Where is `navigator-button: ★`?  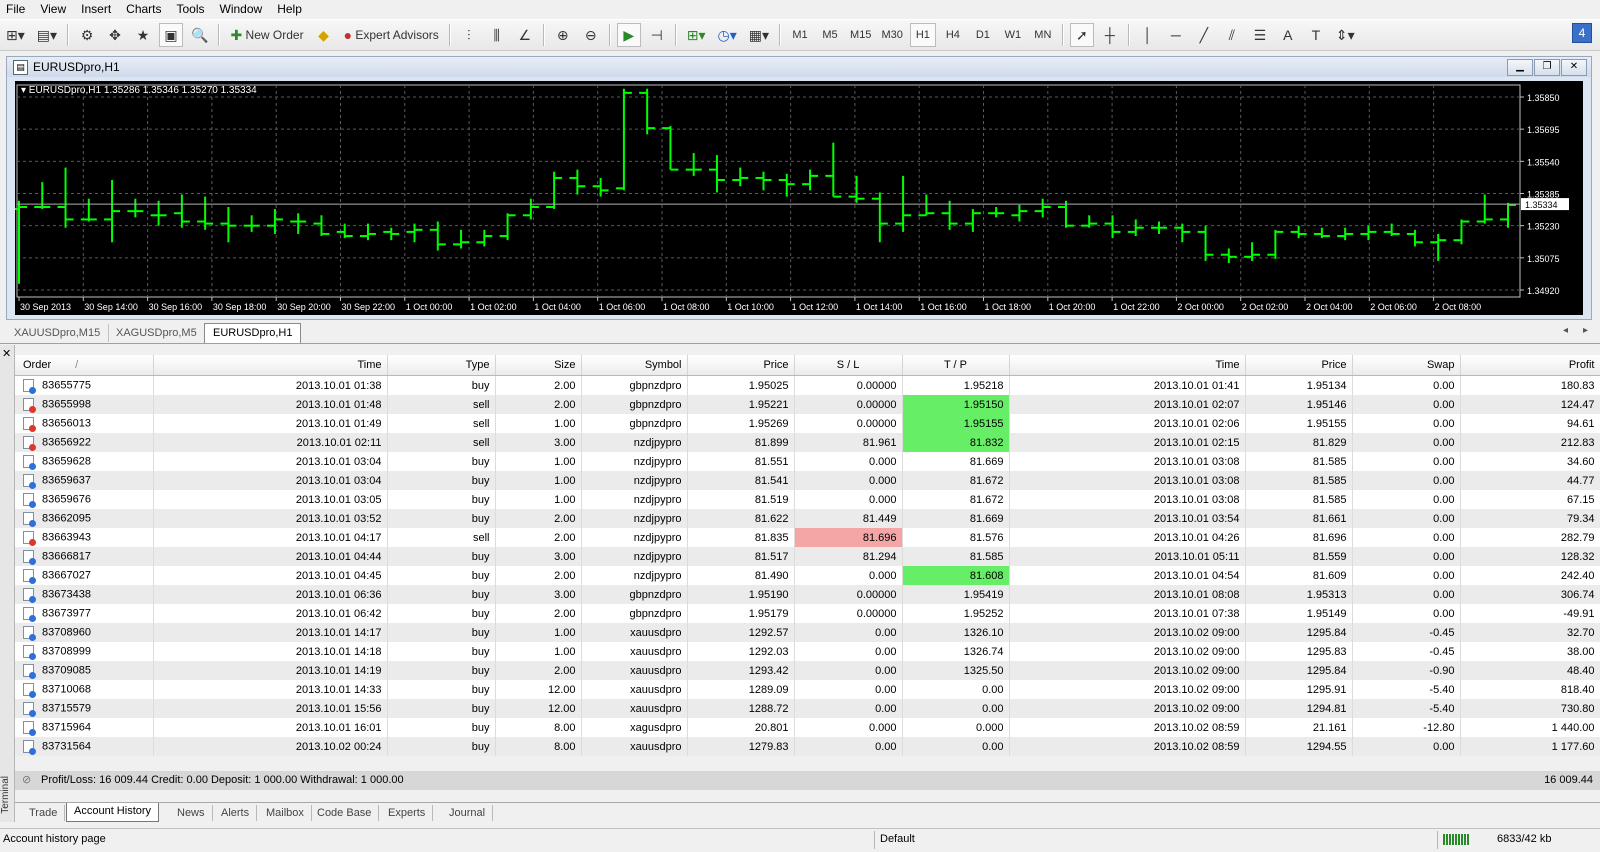 navigator-button: ★ is located at coordinates (143, 35).